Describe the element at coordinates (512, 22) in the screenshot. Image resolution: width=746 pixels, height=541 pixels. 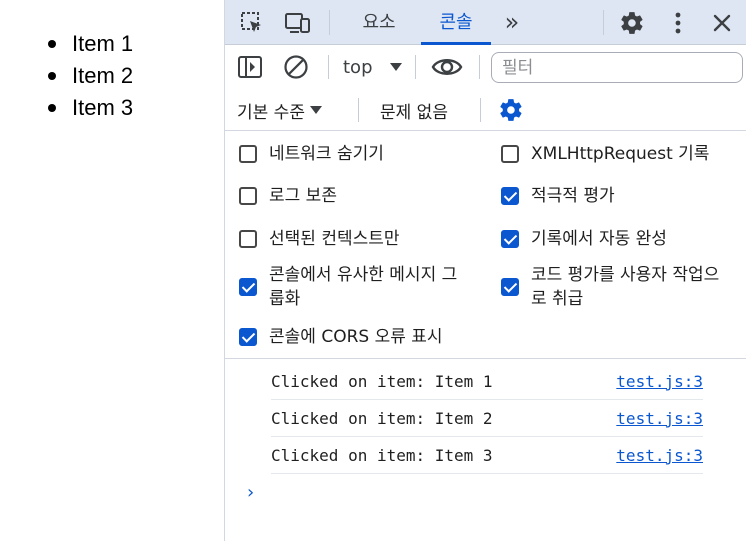
I see `more-tabs-icon: »` at that location.